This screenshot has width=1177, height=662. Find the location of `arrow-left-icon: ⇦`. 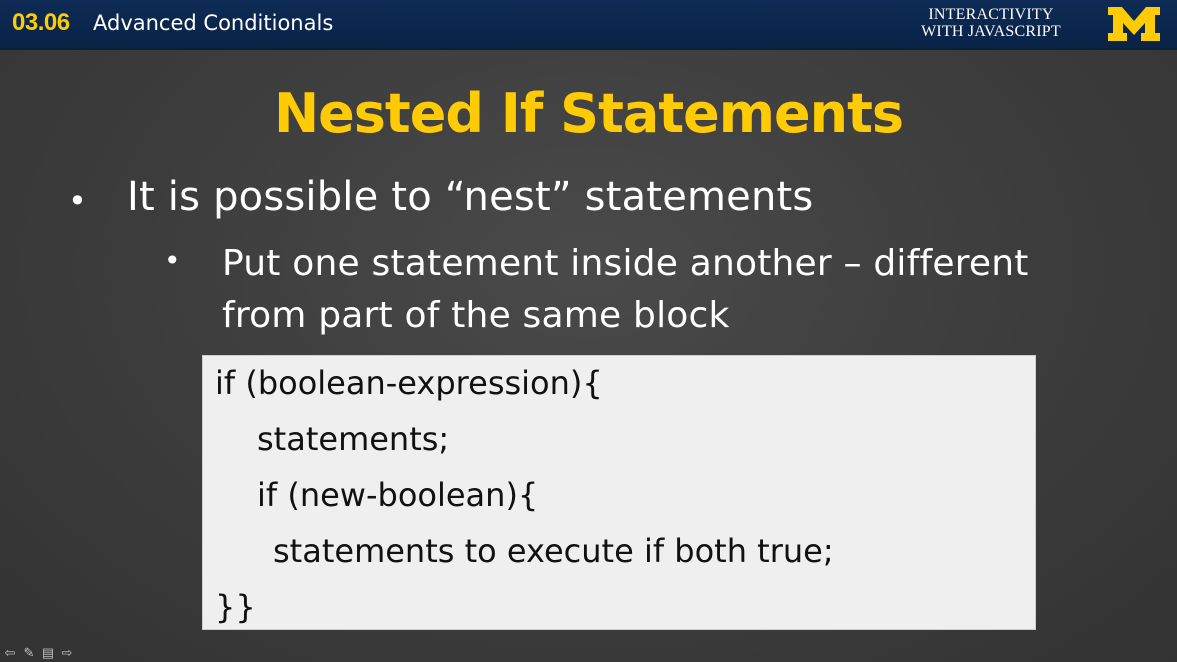

arrow-left-icon: ⇦ is located at coordinates (10, 653).